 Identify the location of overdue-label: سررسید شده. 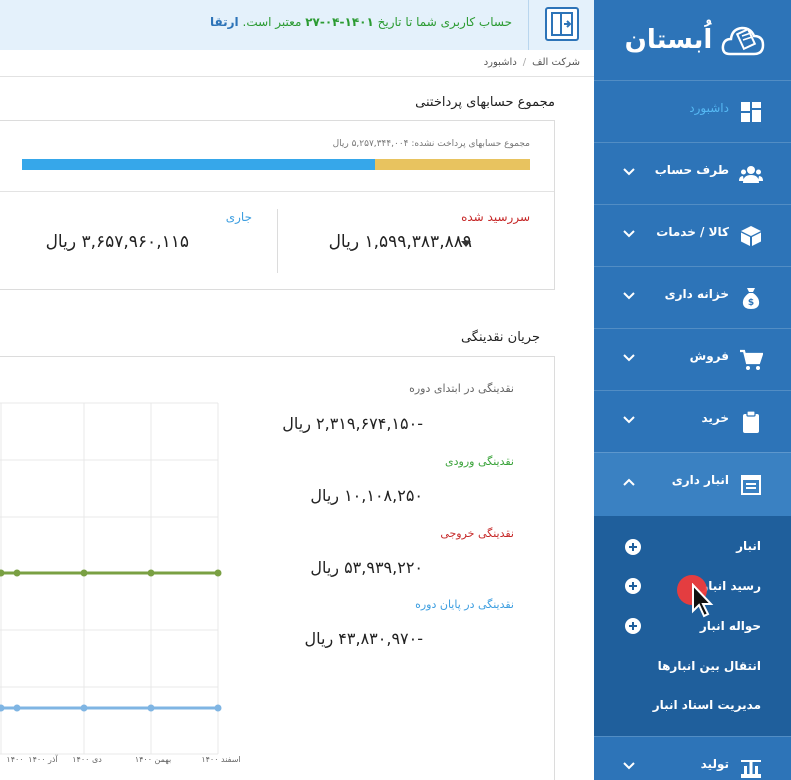
(495, 217).